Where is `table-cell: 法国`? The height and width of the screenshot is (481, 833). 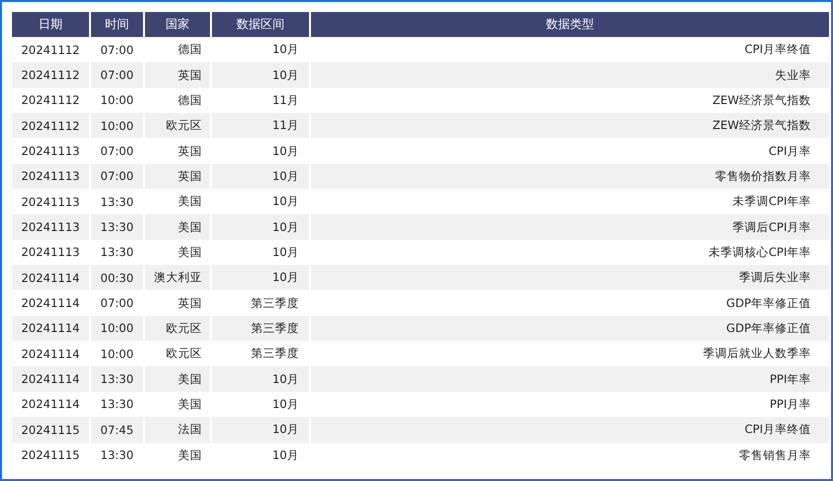
table-cell: 法国 is located at coordinates (177, 429).